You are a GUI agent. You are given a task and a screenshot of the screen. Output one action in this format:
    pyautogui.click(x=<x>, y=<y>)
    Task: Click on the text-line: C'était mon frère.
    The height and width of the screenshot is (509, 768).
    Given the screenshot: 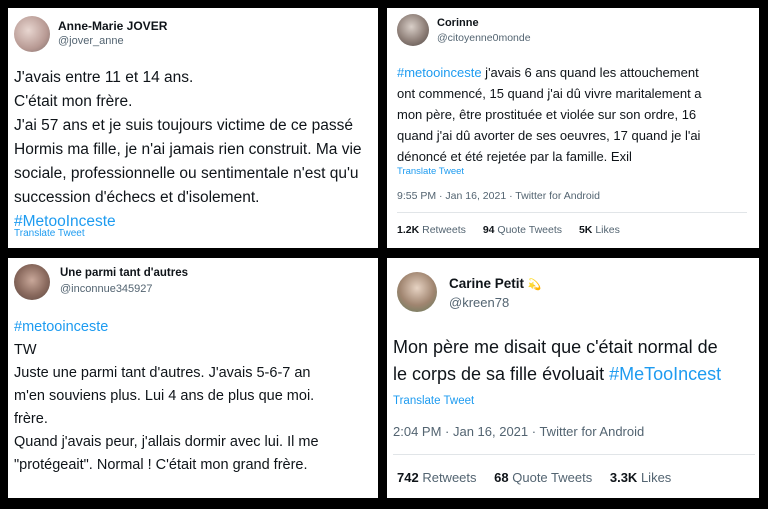 What is the action you would take?
    pyautogui.click(x=73, y=101)
    